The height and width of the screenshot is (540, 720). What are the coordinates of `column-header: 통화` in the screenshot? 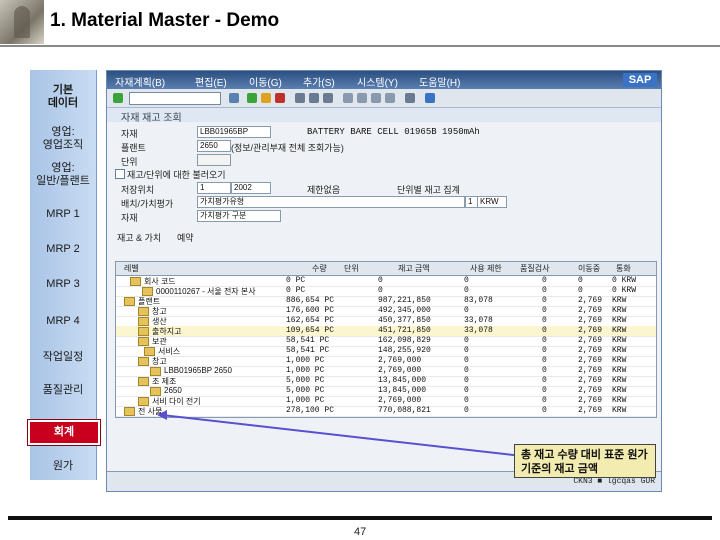 It's located at (623, 268).